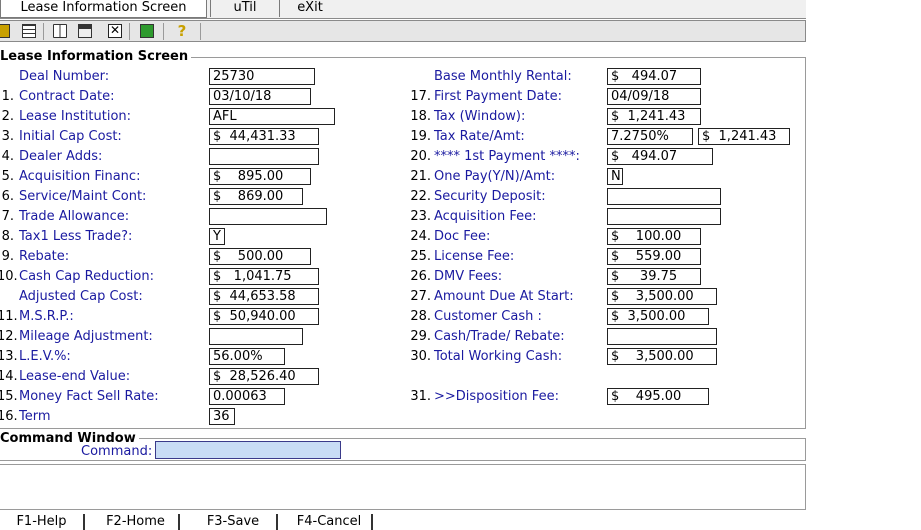 This screenshot has width=921, height=530. What do you see at coordinates (264, 136) in the screenshot?
I see `left-field-input: $ 44,431.33` at bounding box center [264, 136].